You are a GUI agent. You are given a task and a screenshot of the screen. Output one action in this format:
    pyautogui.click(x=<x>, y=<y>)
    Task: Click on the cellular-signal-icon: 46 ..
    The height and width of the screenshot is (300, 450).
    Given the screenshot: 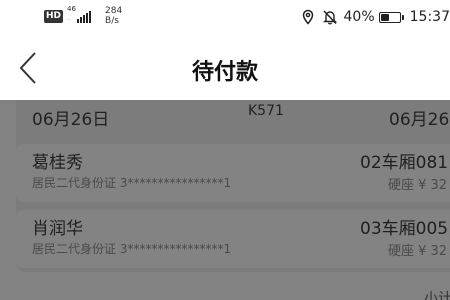 What is the action you would take?
    pyautogui.click(x=84, y=15)
    